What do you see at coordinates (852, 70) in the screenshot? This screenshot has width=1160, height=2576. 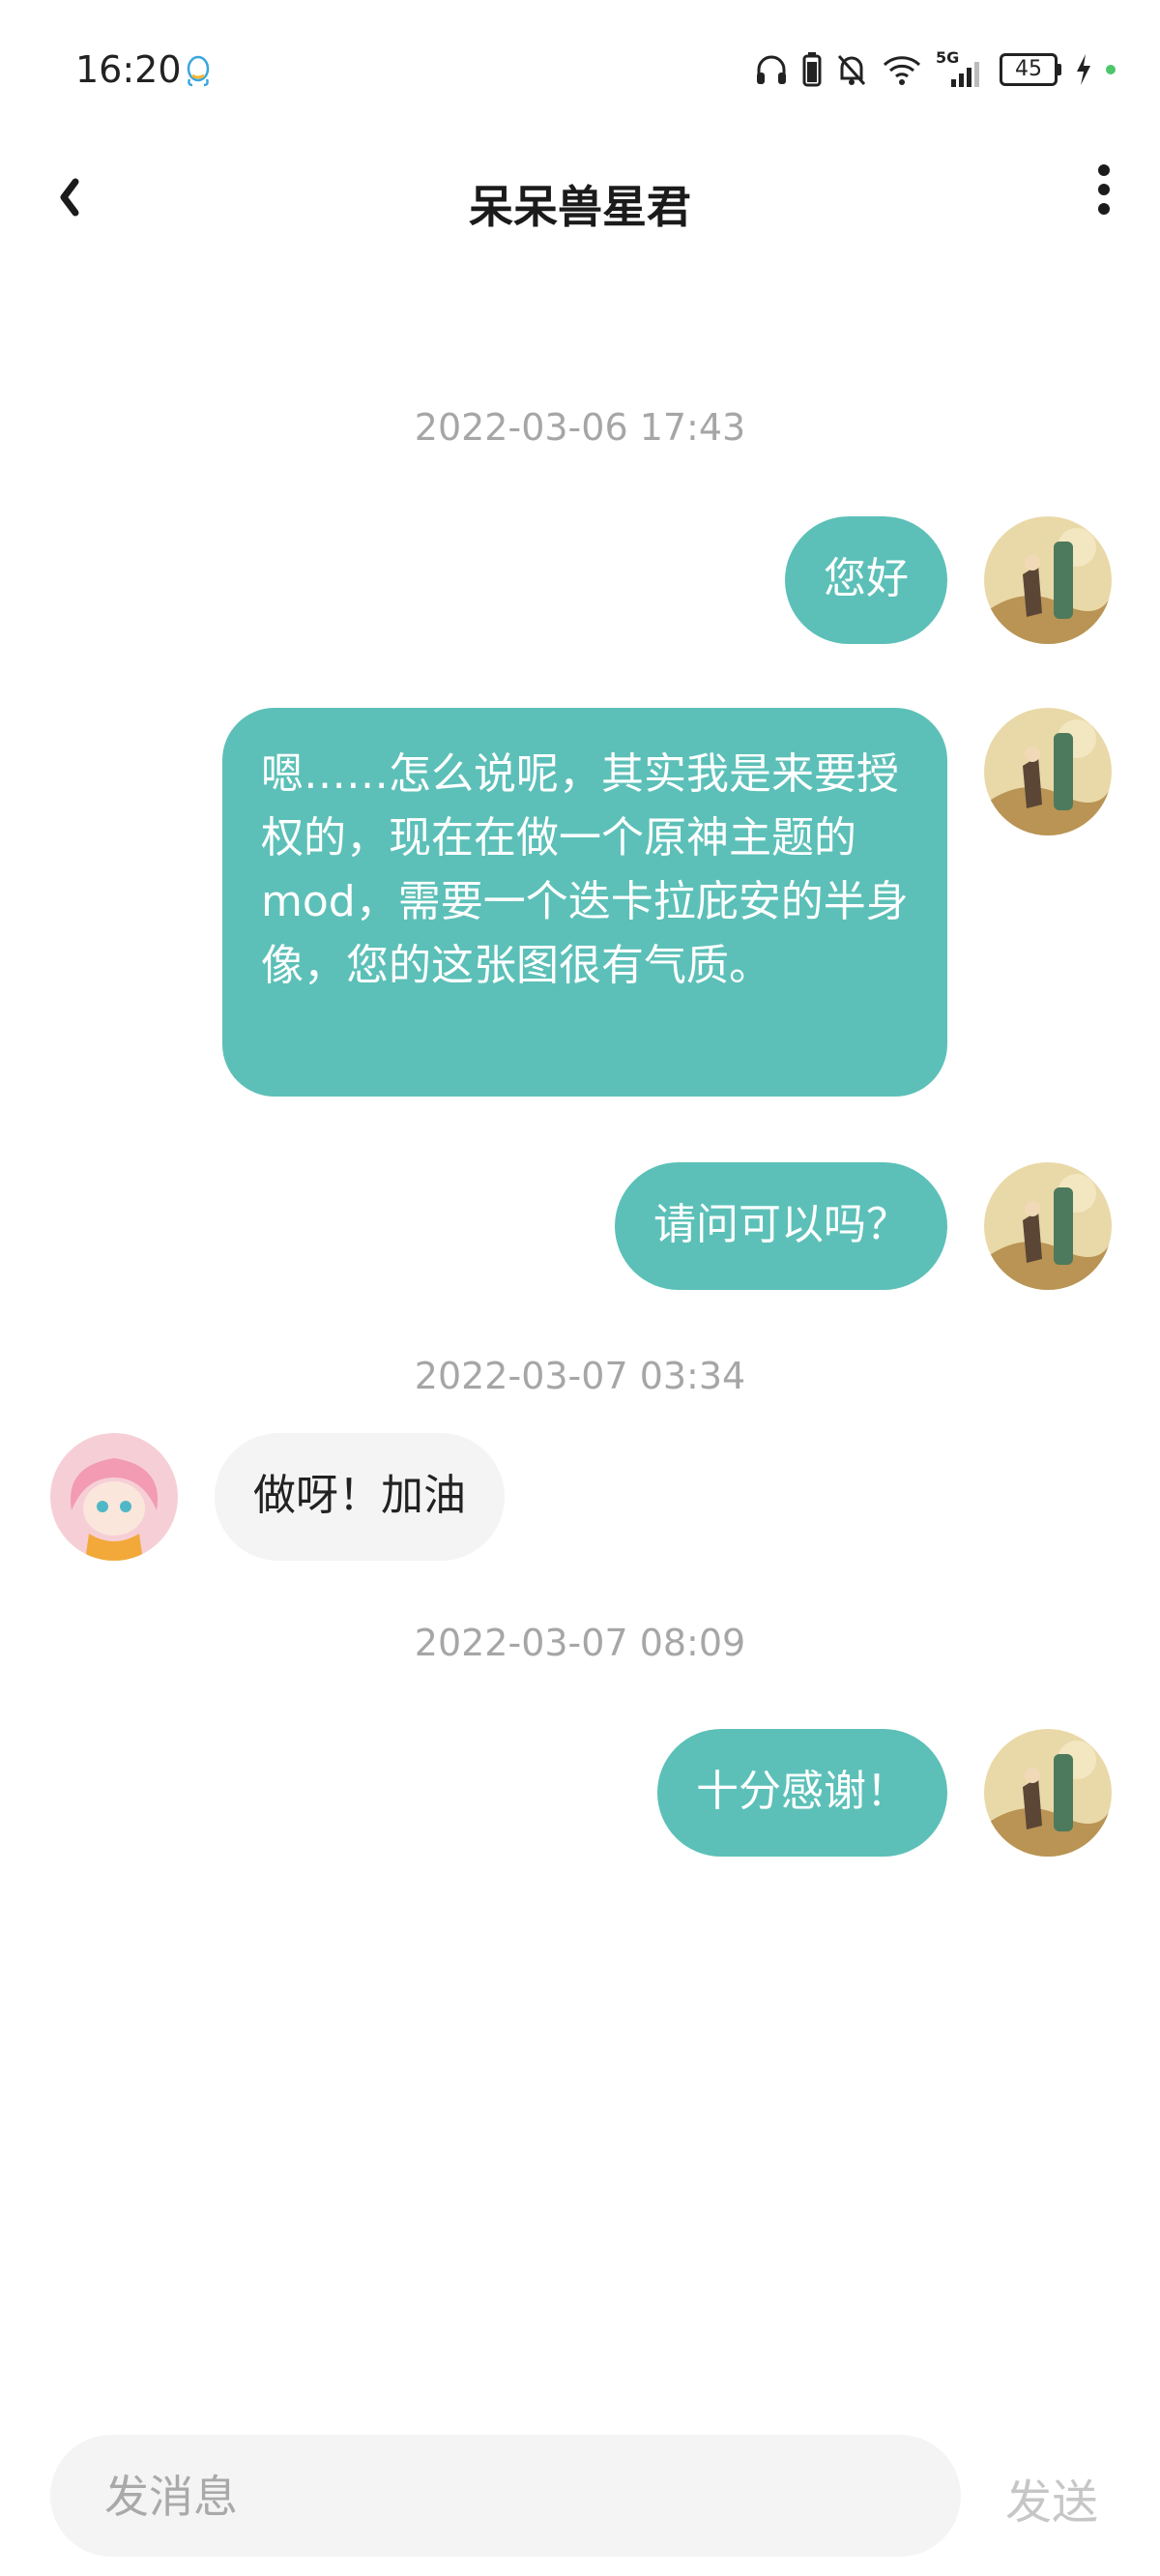 I see `bell-off-icon` at bounding box center [852, 70].